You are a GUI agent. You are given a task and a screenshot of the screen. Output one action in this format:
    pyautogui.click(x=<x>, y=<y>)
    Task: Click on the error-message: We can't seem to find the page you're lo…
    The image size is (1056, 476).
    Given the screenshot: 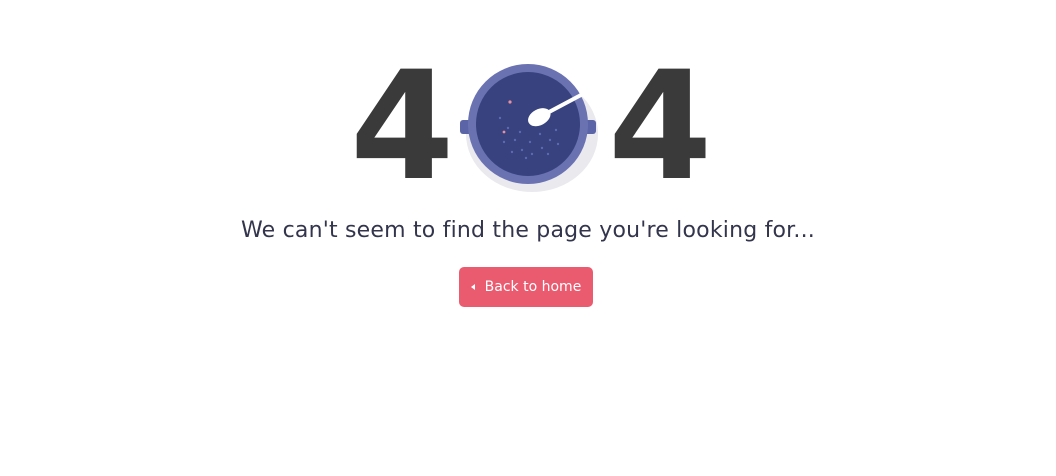 What is the action you would take?
    pyautogui.click(x=528, y=230)
    